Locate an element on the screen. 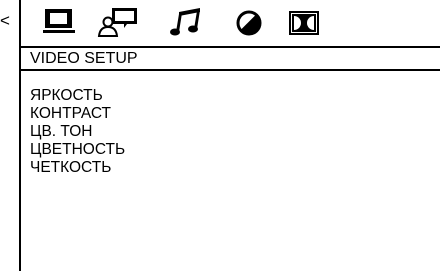 The height and width of the screenshot is (271, 440). speaker-person-icon is located at coordinates (119, 22).